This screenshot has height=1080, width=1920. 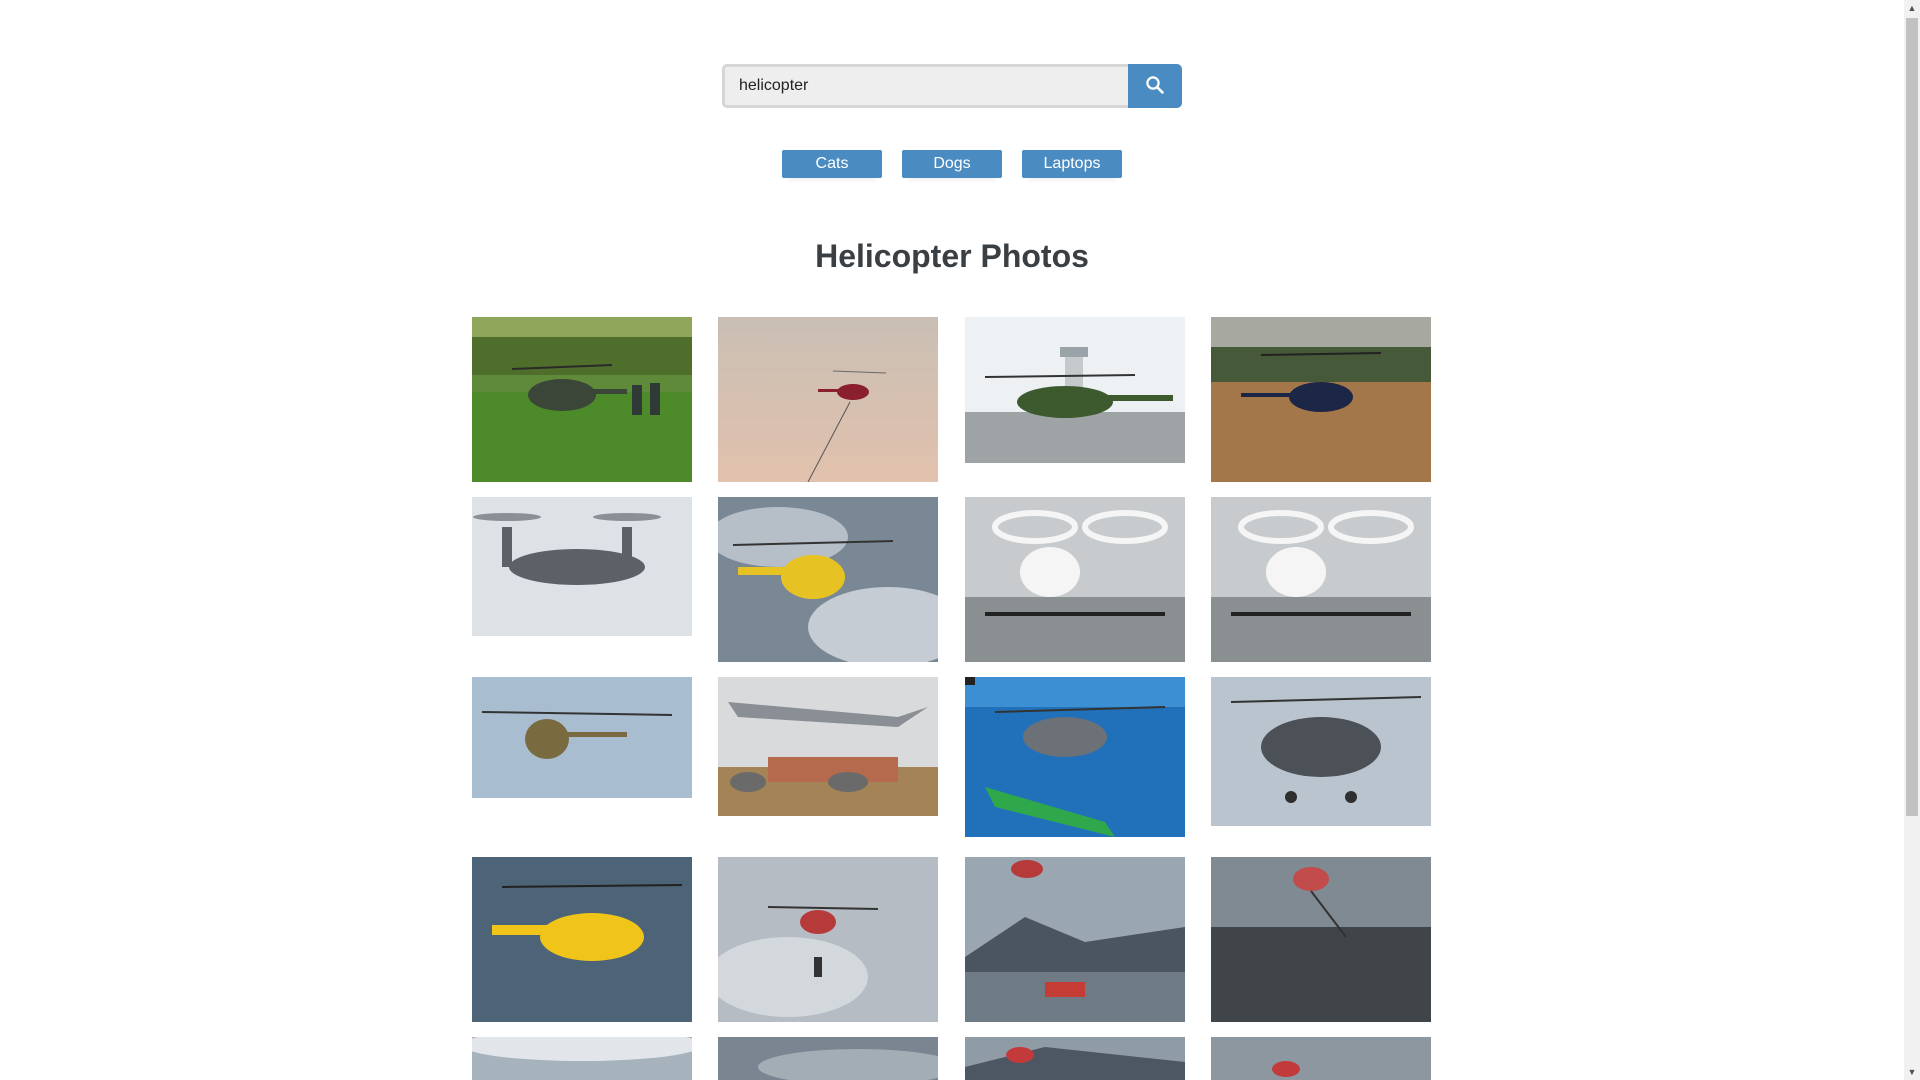 I want to click on search-icon, so click(x=1155, y=86).